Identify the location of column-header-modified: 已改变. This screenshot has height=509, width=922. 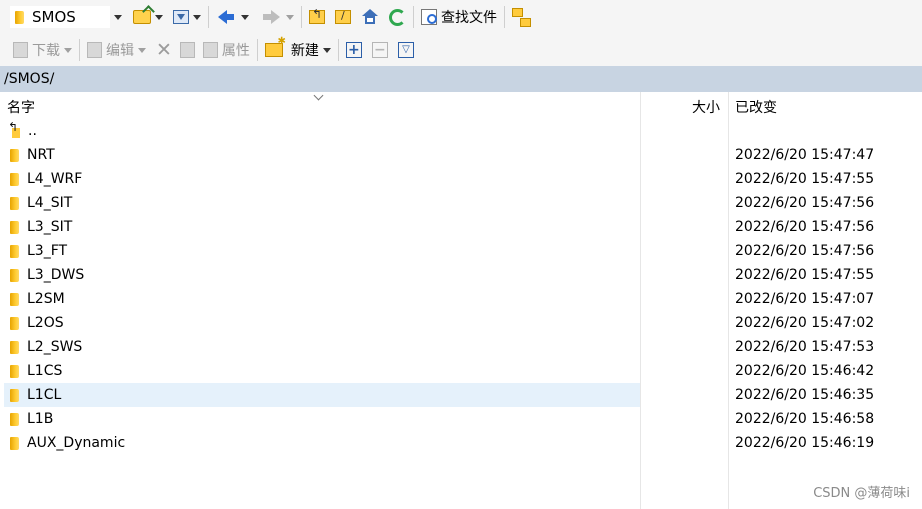
(756, 107).